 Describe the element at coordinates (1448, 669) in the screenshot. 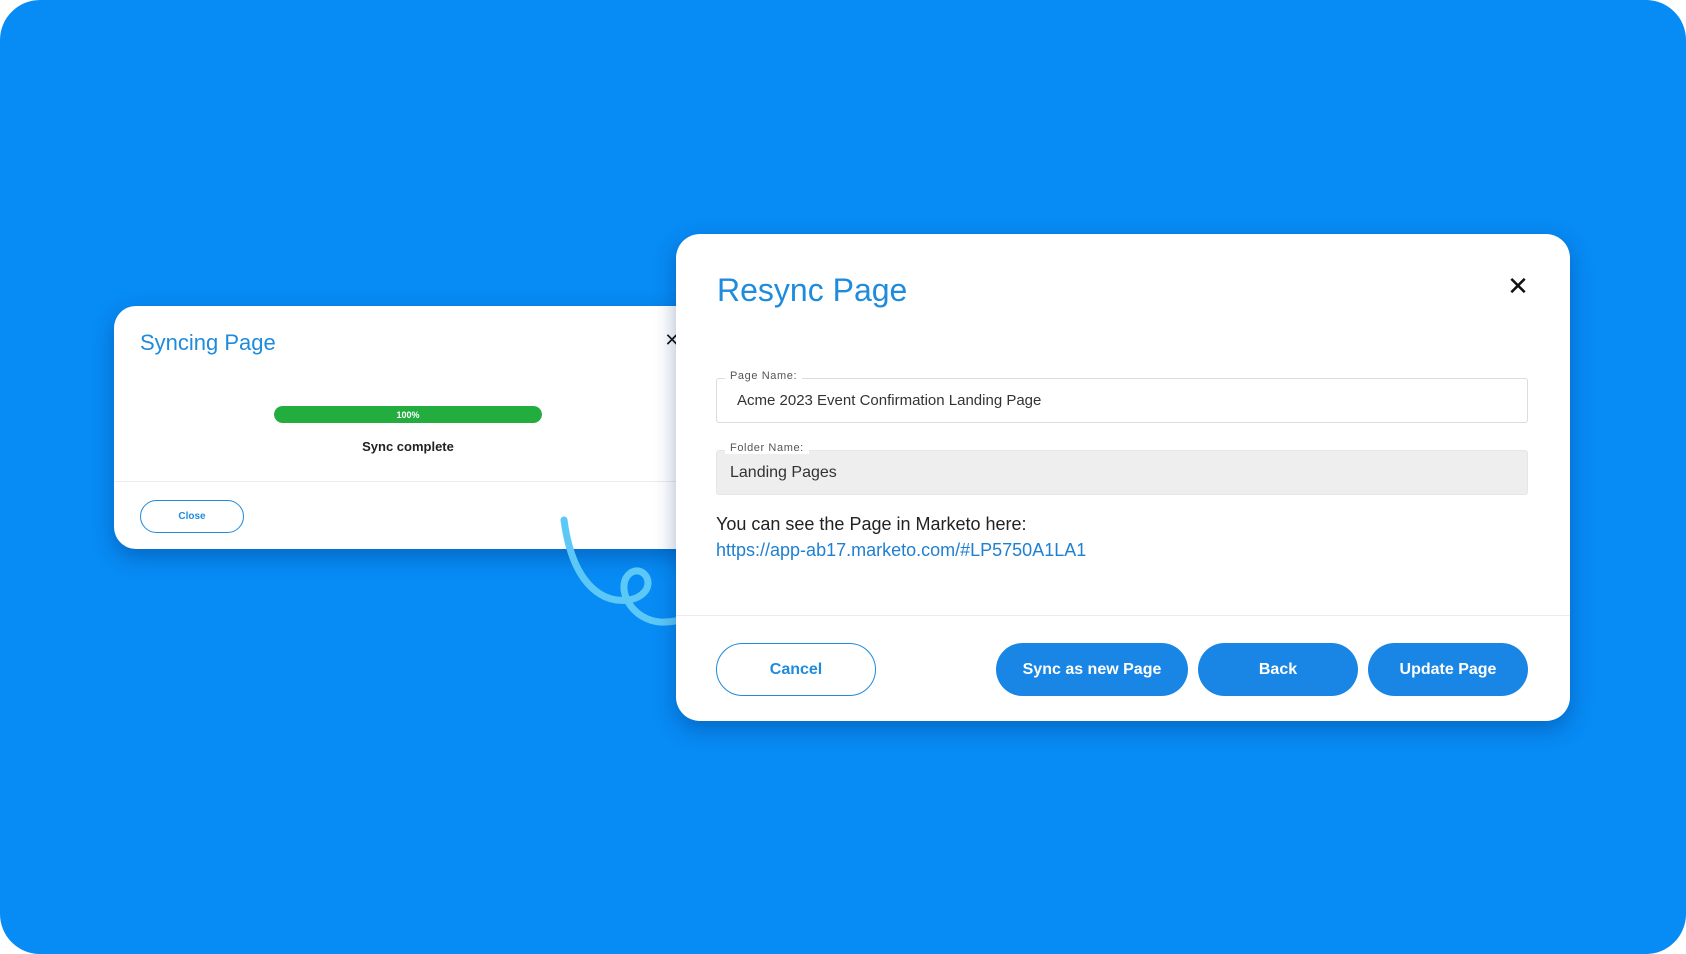

I see `update-page-button: Update Page` at that location.